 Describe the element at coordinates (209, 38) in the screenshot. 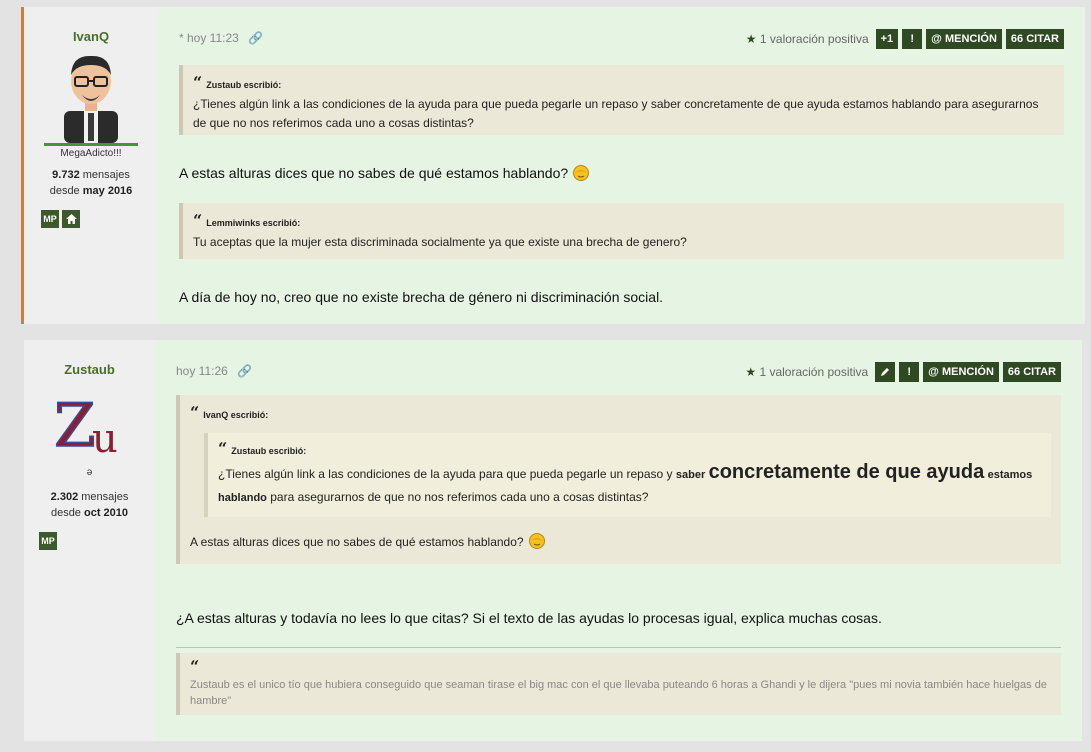

I see `post-time-text: * hoy 11:23` at that location.